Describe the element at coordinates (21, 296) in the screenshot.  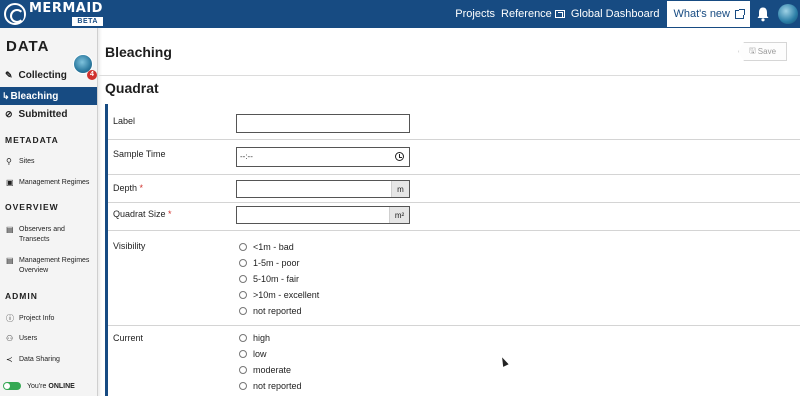
I see `admin-heading: ADMIN` at that location.